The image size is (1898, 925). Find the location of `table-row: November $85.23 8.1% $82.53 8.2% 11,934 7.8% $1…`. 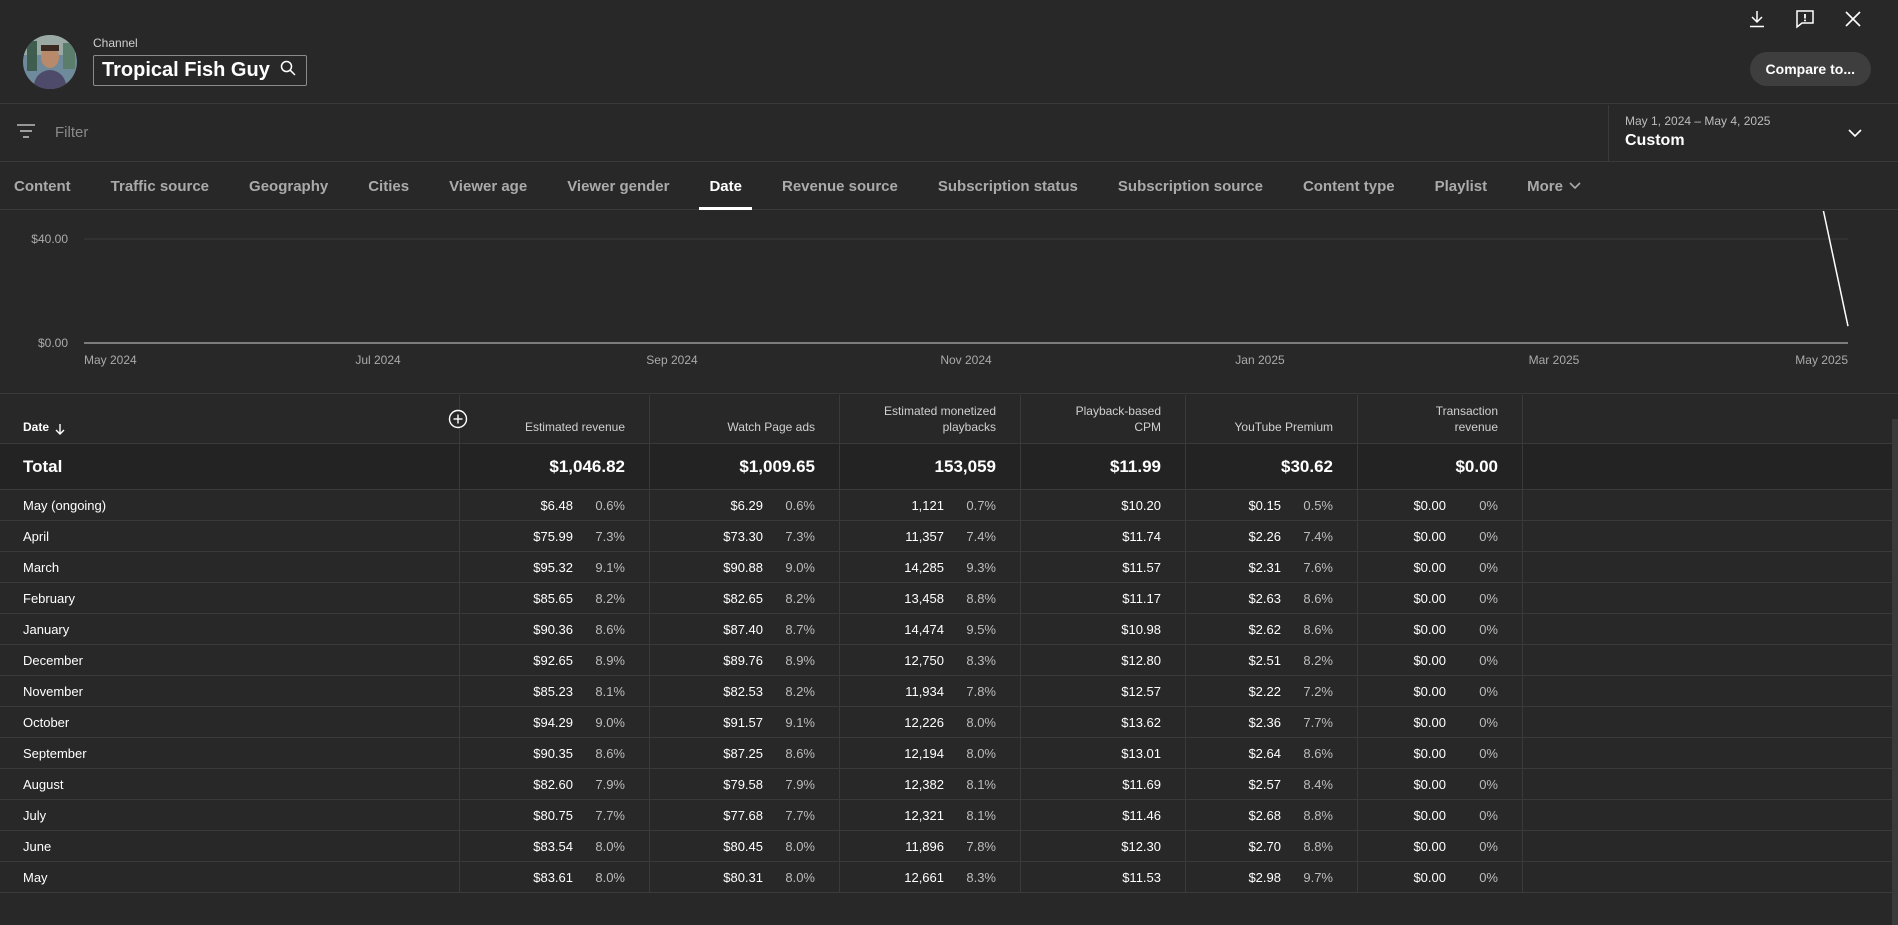

table-row: November $85.23 8.1% $82.53 8.2% 11,934 7.8% $1… is located at coordinates (949, 691).